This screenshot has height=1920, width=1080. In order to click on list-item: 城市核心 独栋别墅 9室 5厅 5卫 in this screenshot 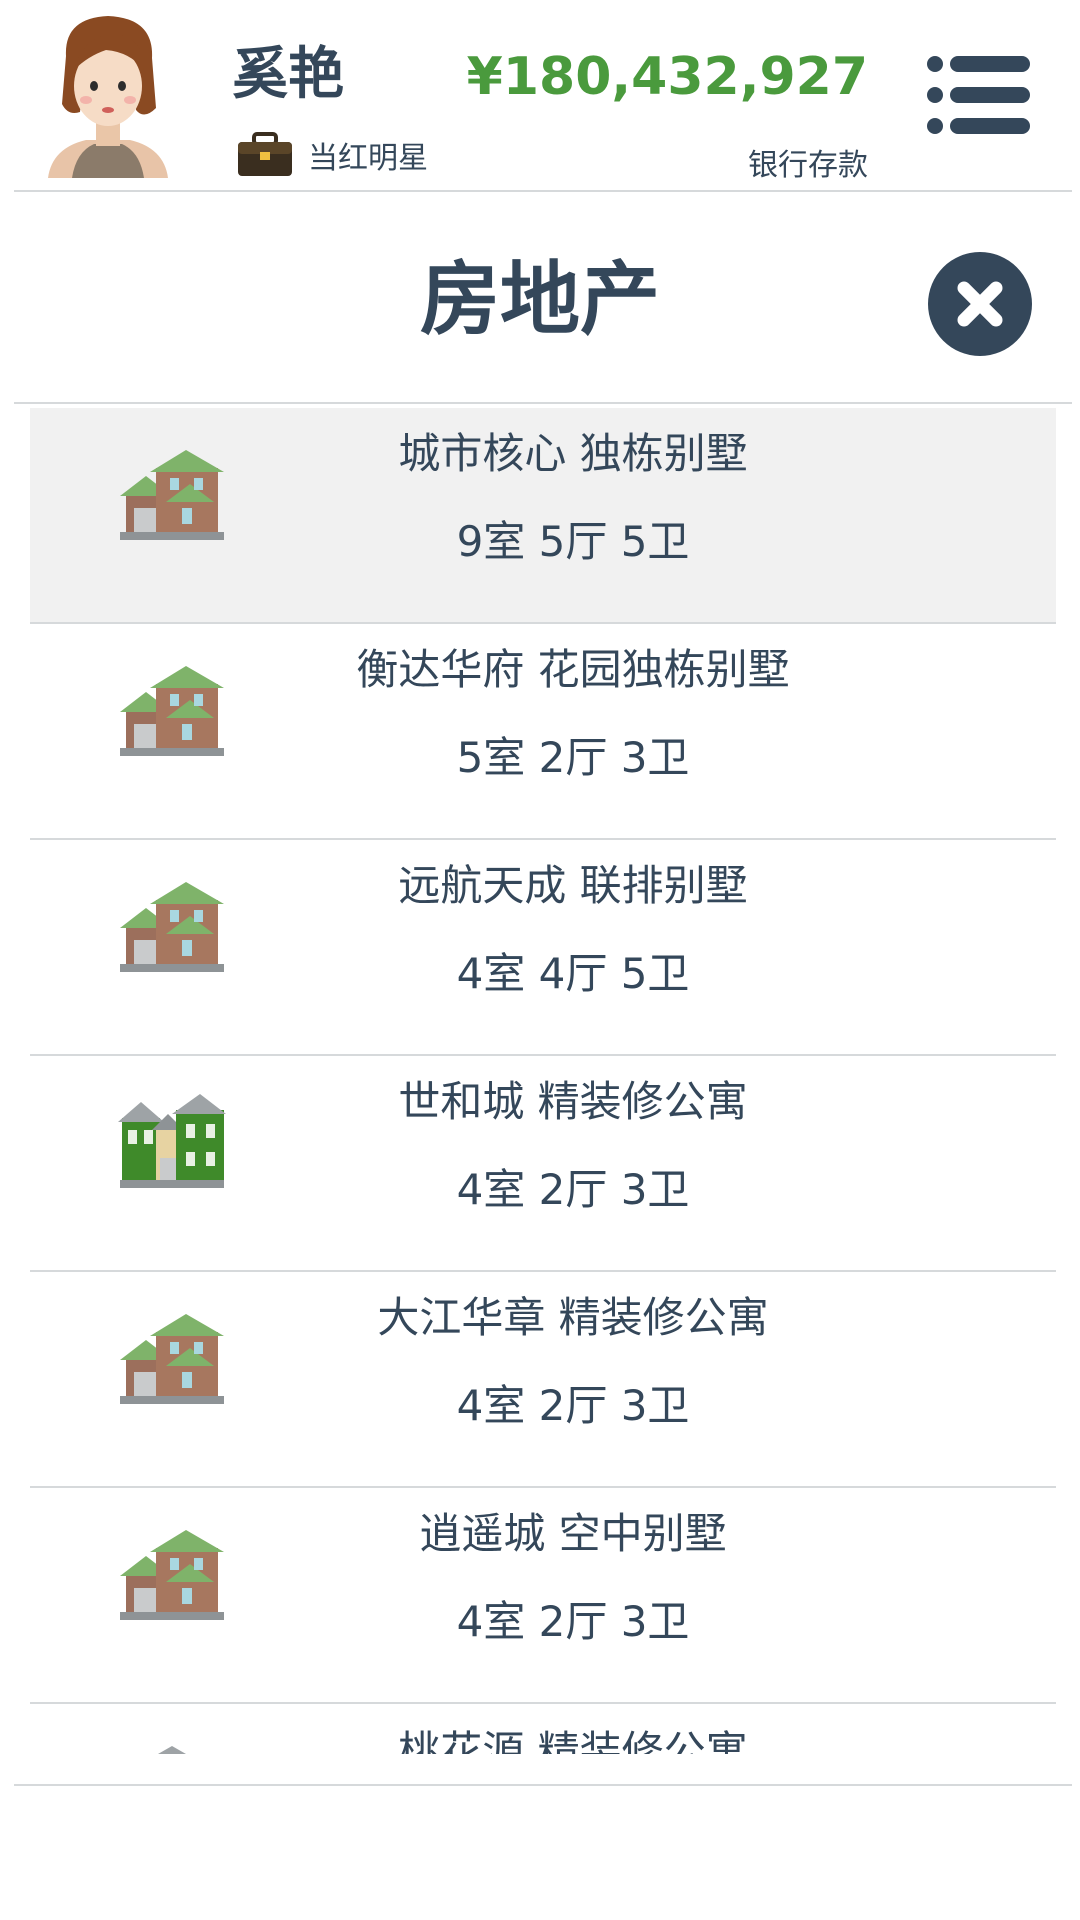, I will do `click(543, 516)`.